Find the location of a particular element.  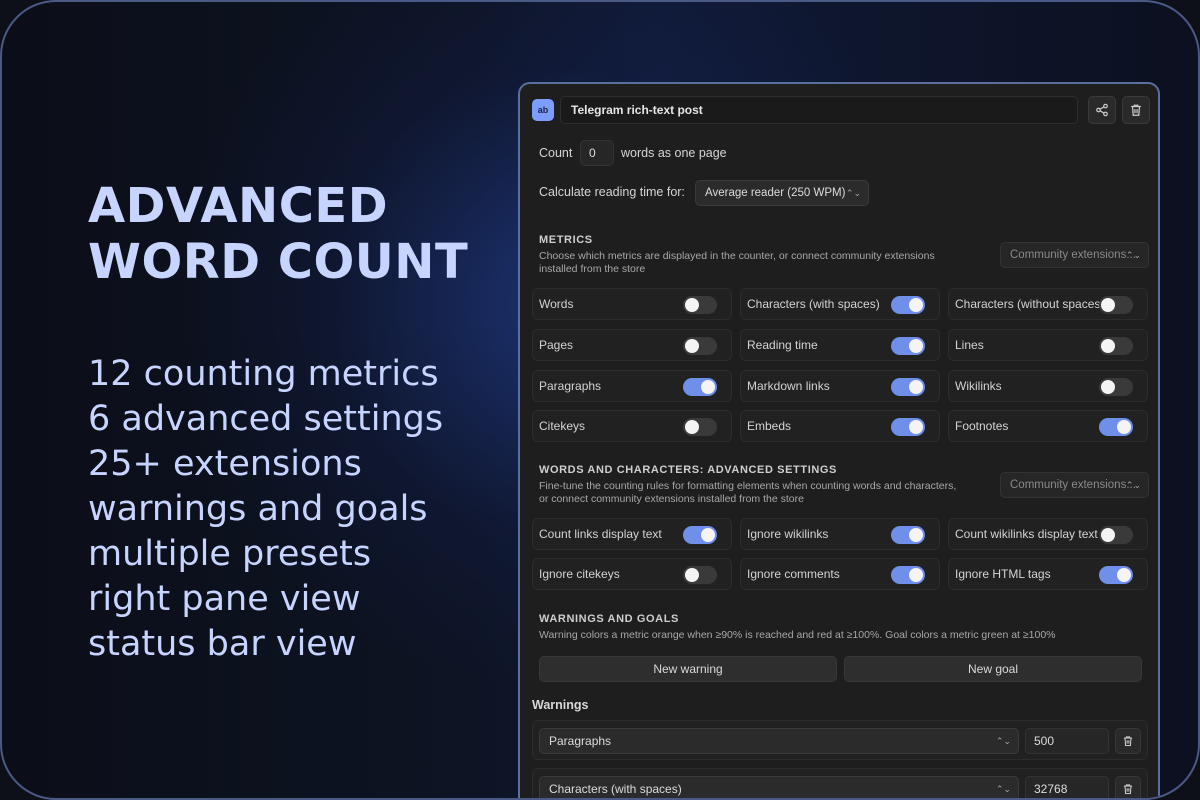

metric-label: Pages is located at coordinates (556, 345).